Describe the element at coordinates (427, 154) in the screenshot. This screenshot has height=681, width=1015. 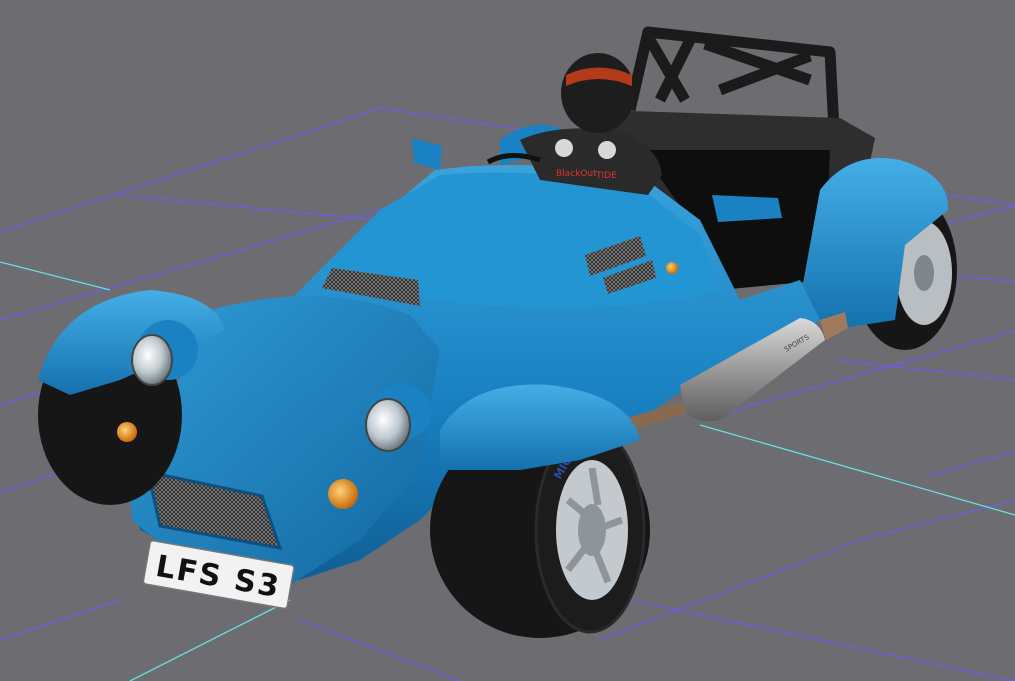
I see `left-mirror` at that location.